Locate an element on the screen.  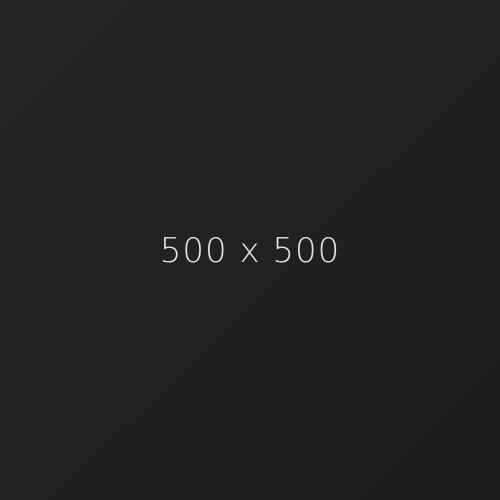
dimension-label: 500 x 500 is located at coordinates (250, 250).